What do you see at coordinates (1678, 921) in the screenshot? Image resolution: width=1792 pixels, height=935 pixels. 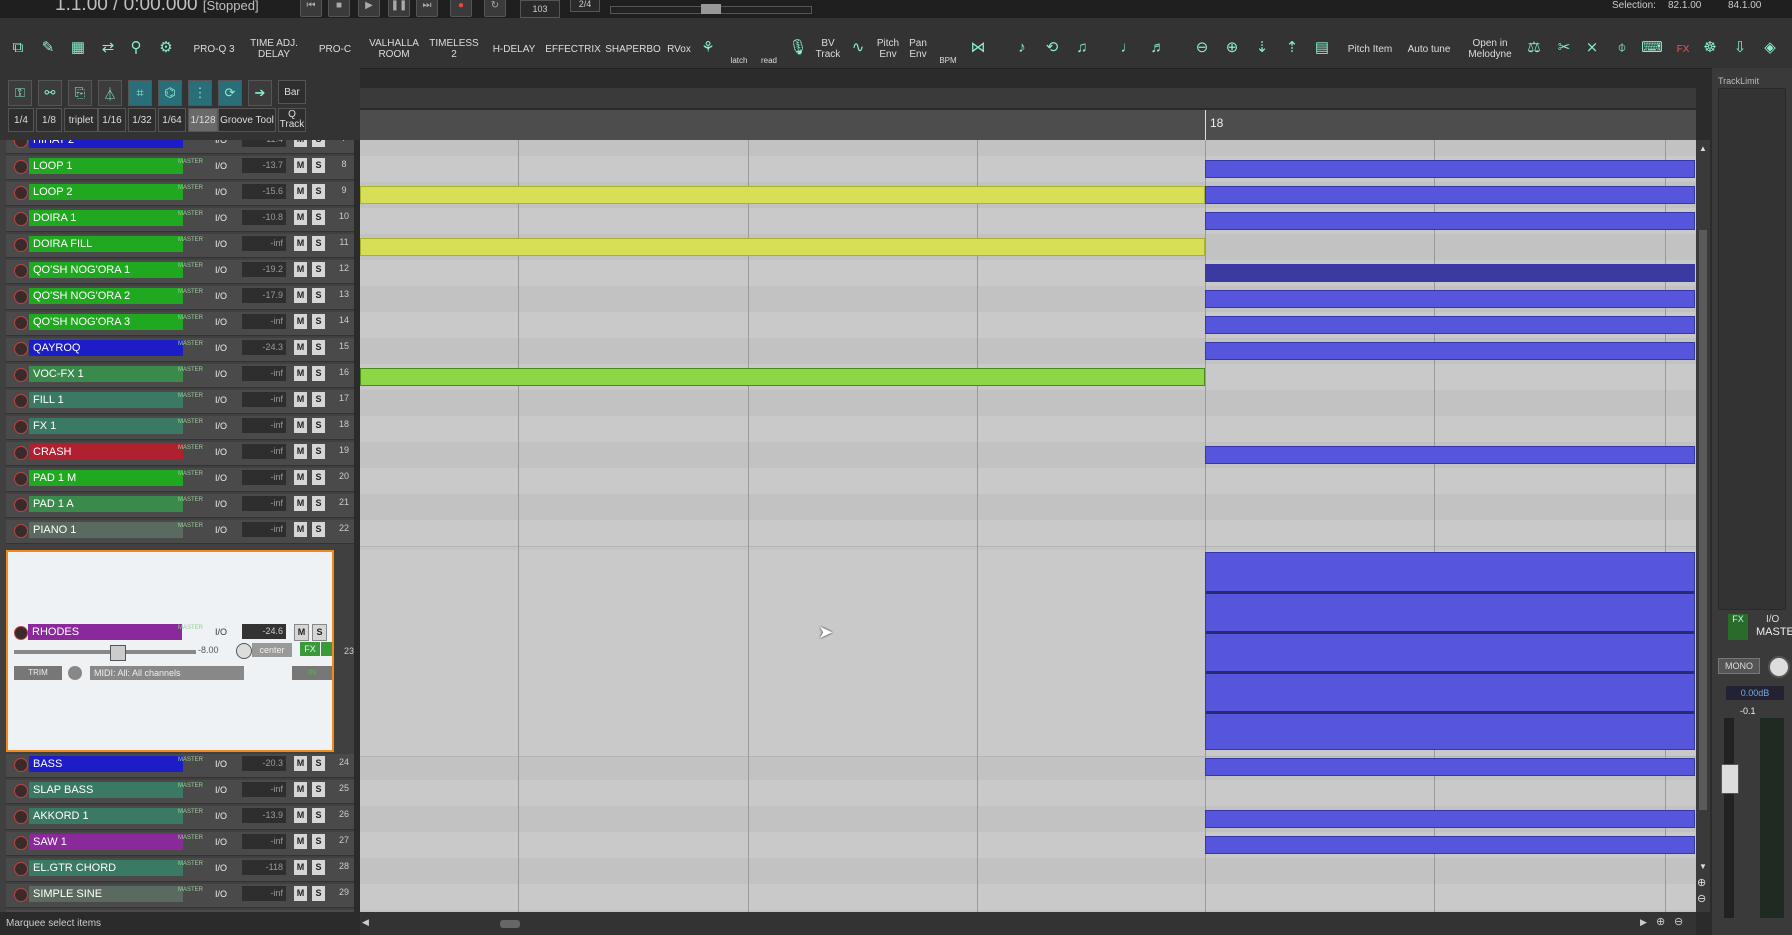 I see `zoom-out-h-icon: ⊖` at bounding box center [1678, 921].